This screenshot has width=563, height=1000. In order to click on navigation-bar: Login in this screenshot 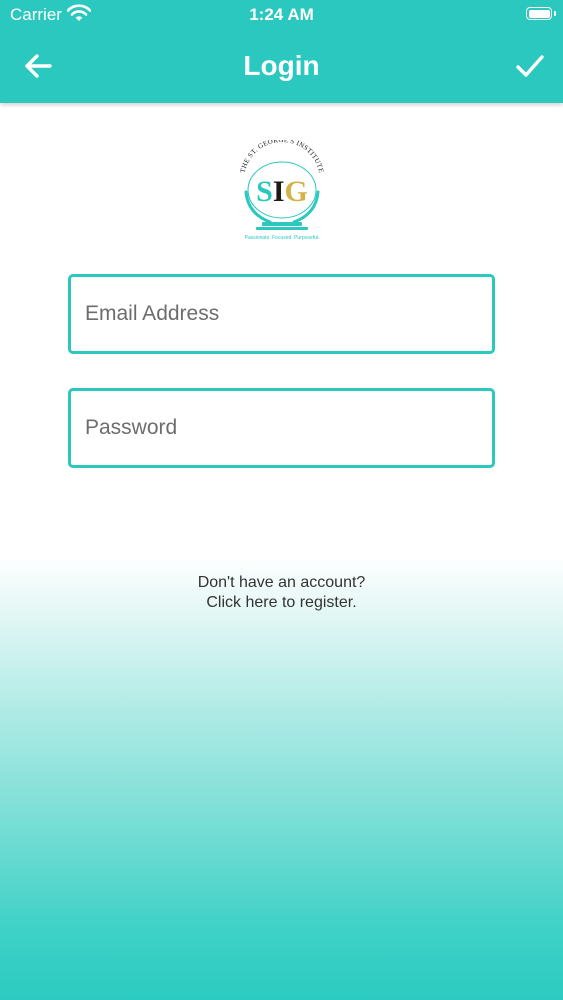, I will do `click(281, 66)`.